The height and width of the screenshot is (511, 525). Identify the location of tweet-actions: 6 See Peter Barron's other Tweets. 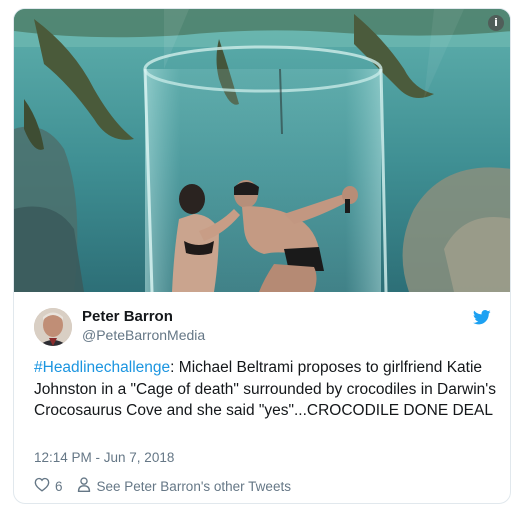
(162, 486).